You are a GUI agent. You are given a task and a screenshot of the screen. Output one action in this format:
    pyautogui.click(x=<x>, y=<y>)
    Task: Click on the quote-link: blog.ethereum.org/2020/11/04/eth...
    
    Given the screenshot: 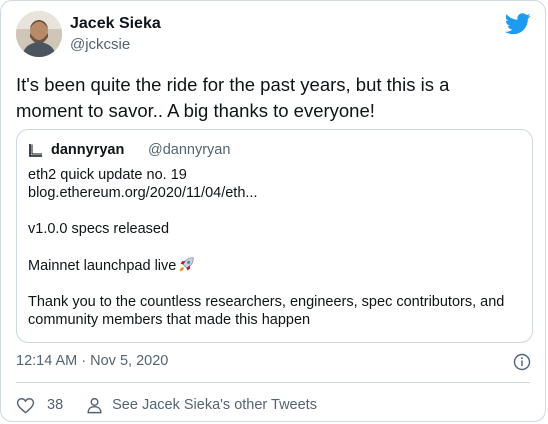 What is the action you would take?
    pyautogui.click(x=143, y=193)
    